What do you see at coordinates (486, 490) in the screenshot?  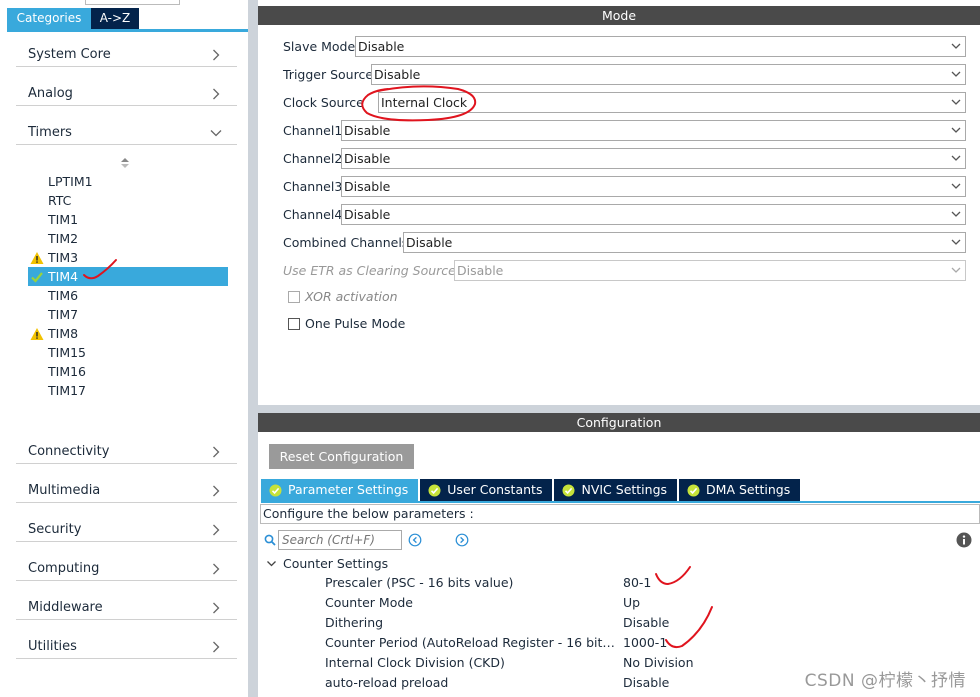 I see `tab-user-constants: User Constants` at bounding box center [486, 490].